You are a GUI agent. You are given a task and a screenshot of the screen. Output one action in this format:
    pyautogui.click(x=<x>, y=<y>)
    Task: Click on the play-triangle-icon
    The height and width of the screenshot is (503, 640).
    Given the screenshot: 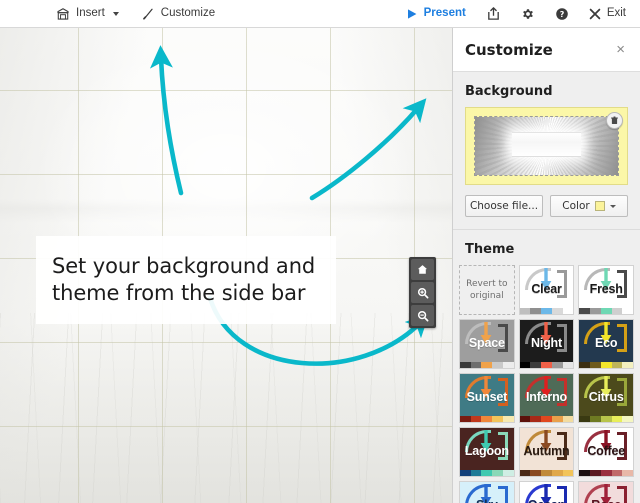 What is the action you would take?
    pyautogui.click(x=412, y=14)
    